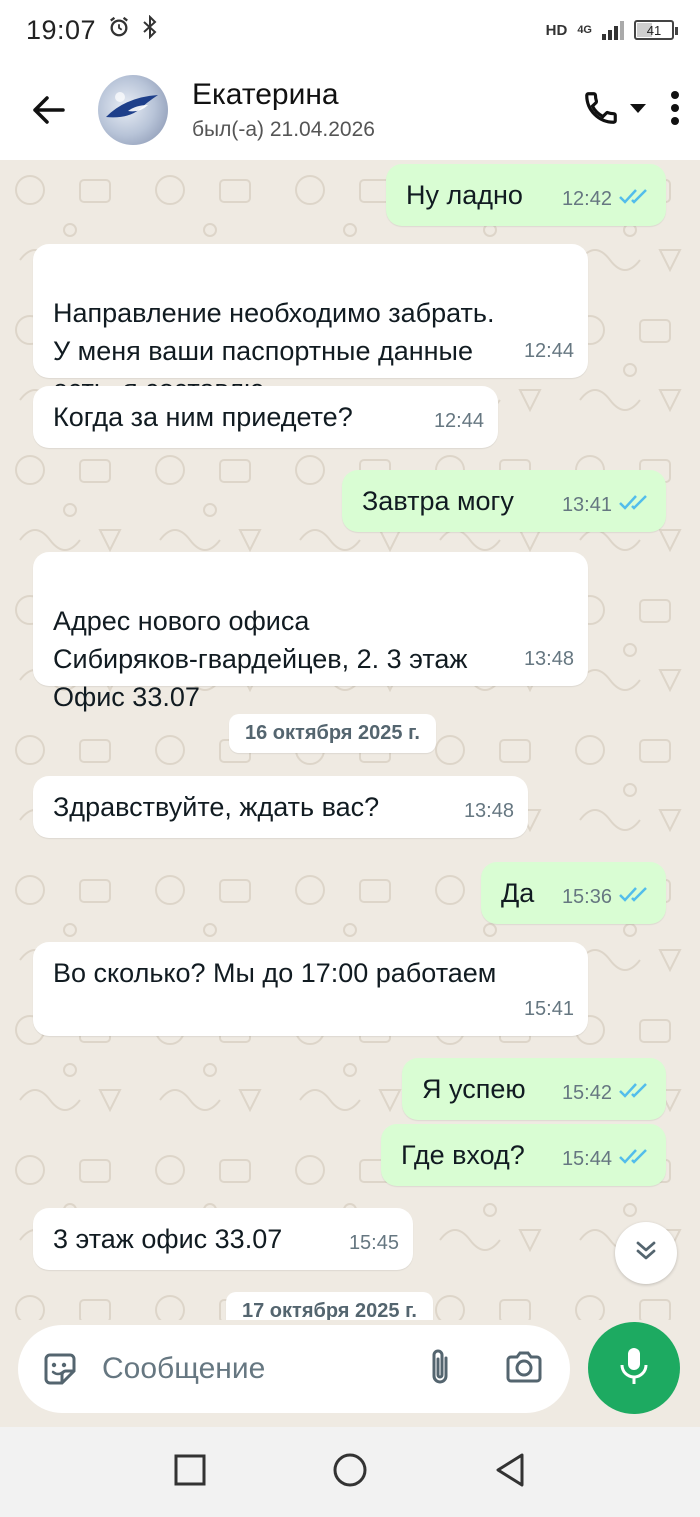 Image resolution: width=700 pixels, height=1517 pixels. I want to click on menu-button, so click(675, 110).